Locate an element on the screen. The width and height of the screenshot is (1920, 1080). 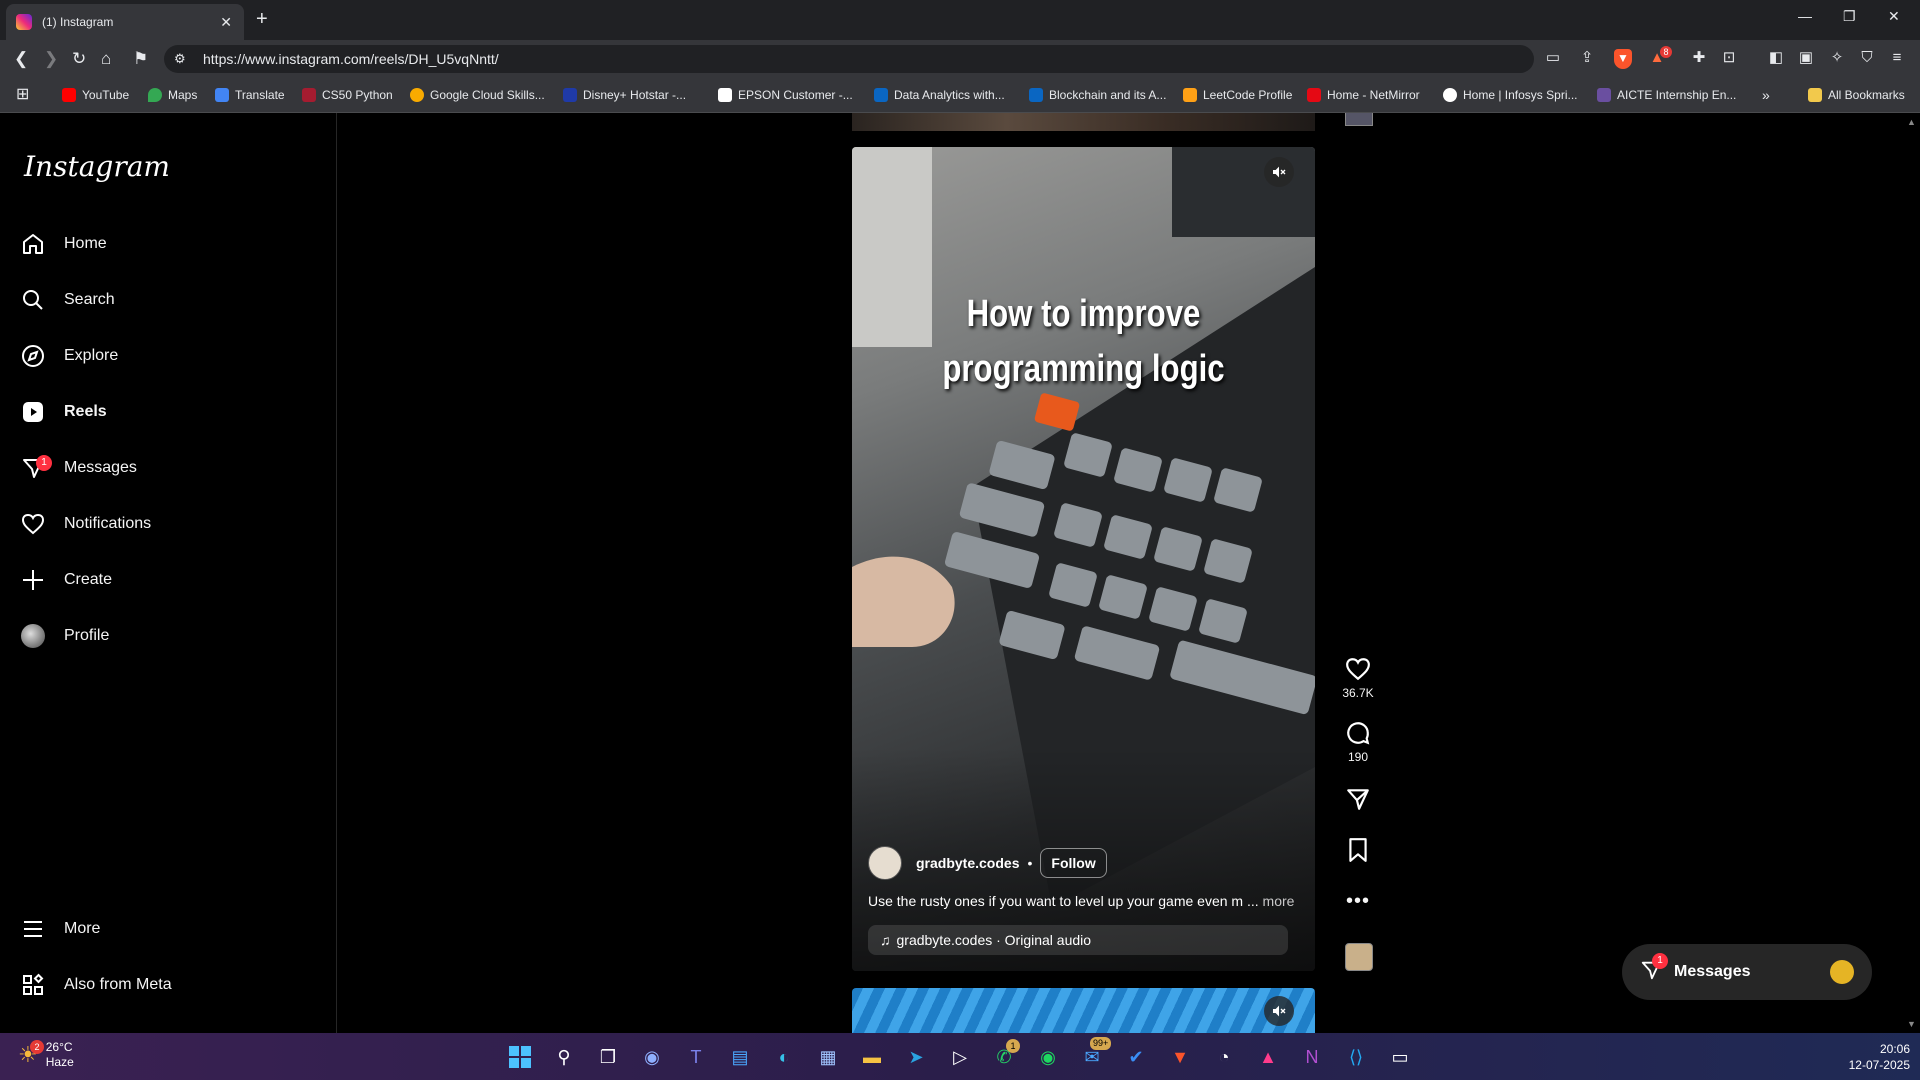
author-username: gradbyte.codes is located at coordinates (967, 863).